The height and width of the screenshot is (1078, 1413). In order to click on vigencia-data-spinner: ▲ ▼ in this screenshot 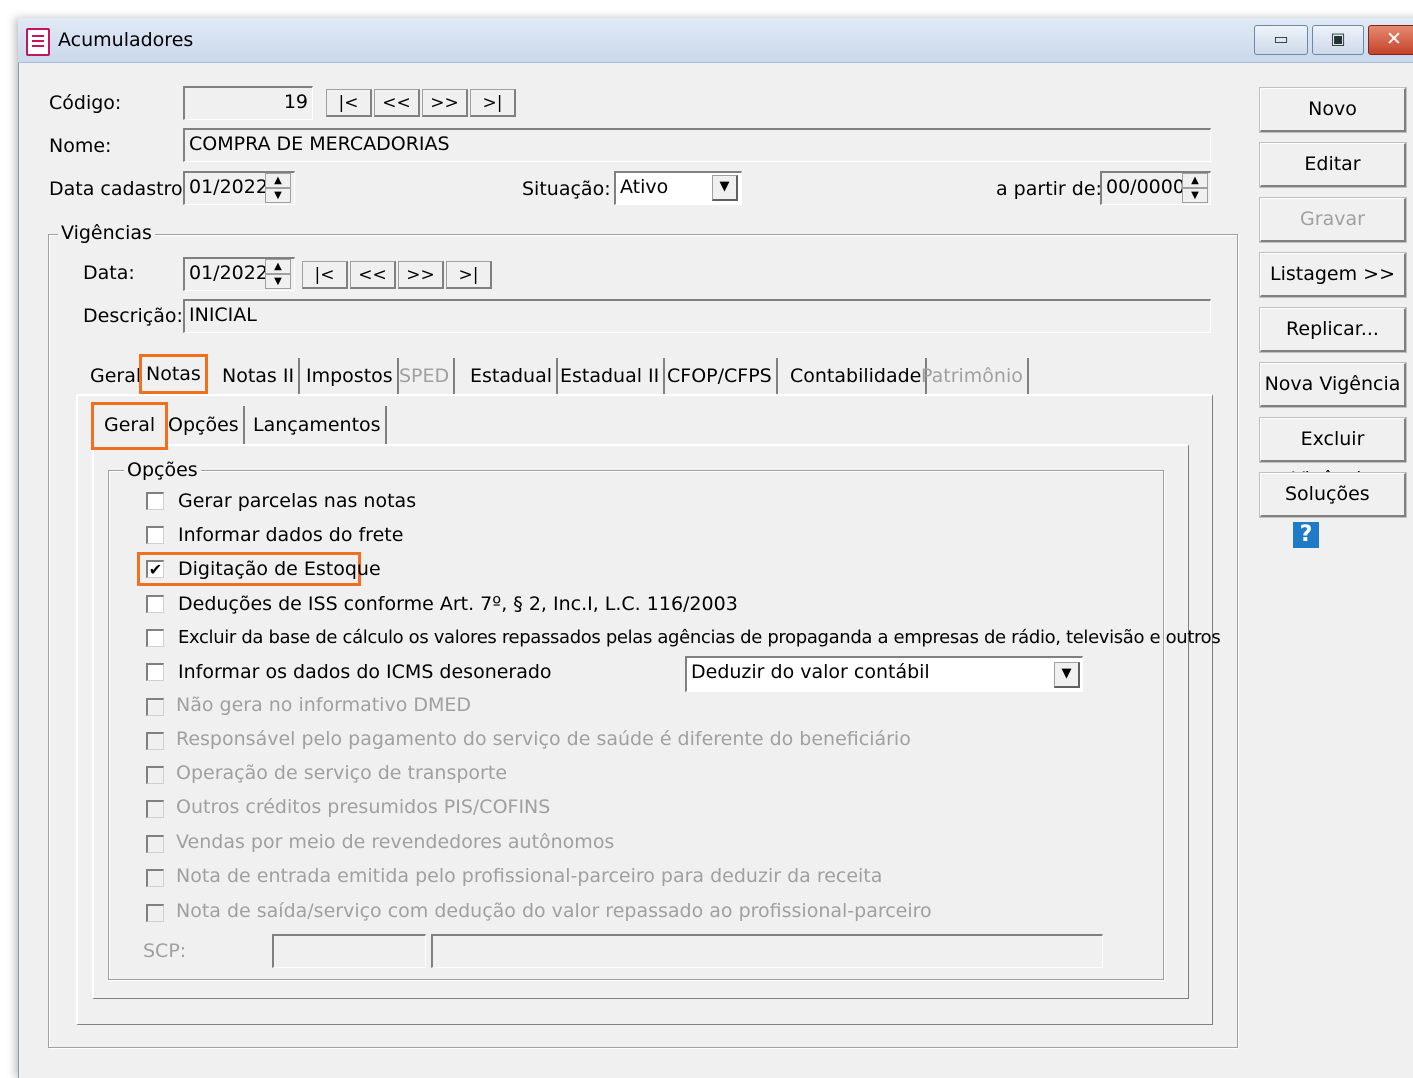, I will do `click(278, 274)`.